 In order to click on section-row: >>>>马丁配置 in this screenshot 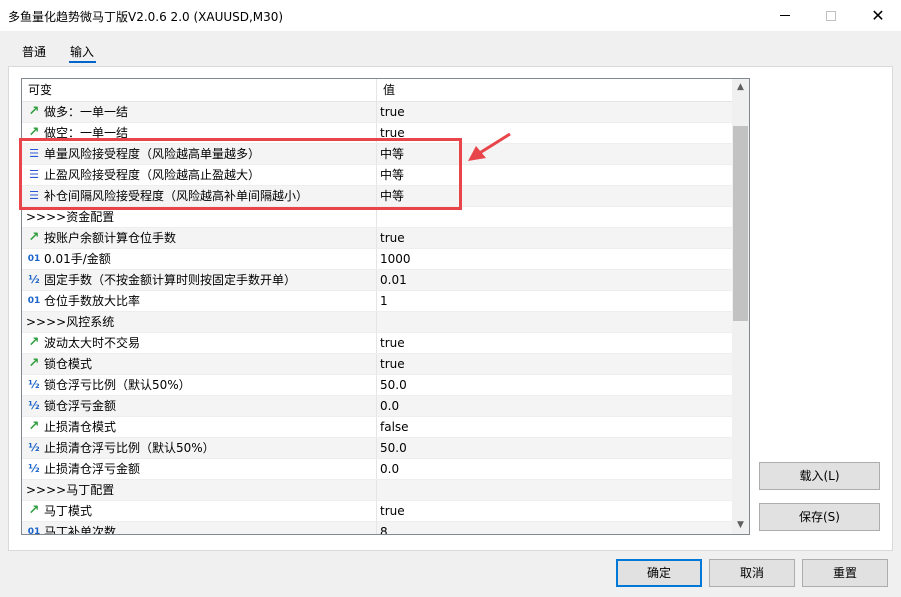, I will do `click(377, 490)`.